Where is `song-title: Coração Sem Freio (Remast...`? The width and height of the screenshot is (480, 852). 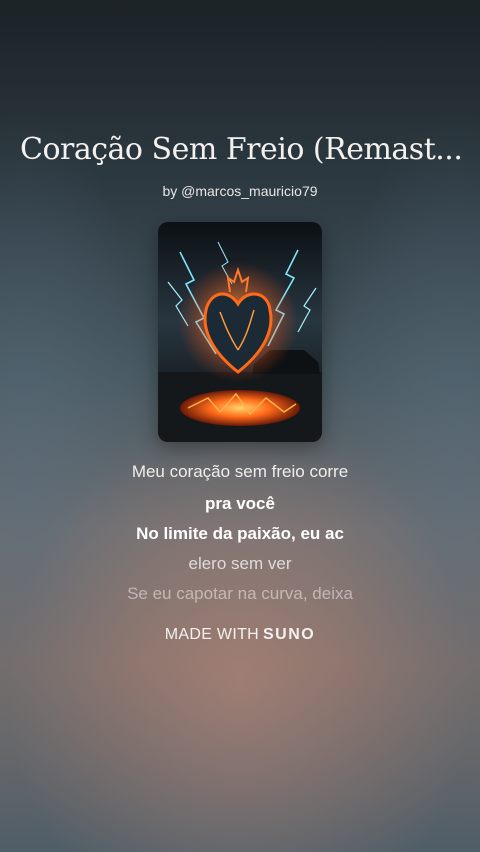 song-title: Coração Sem Freio (Remast... is located at coordinates (241, 149).